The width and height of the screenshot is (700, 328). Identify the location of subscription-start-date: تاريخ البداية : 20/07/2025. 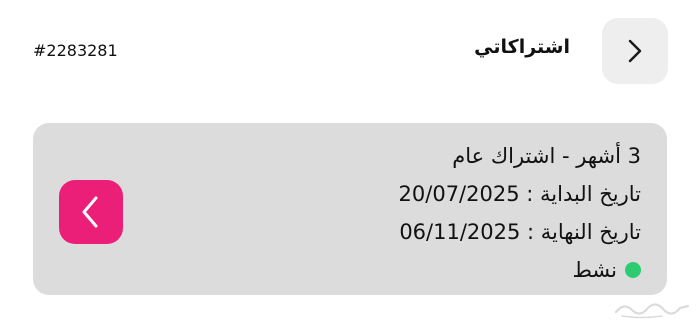
(519, 194).